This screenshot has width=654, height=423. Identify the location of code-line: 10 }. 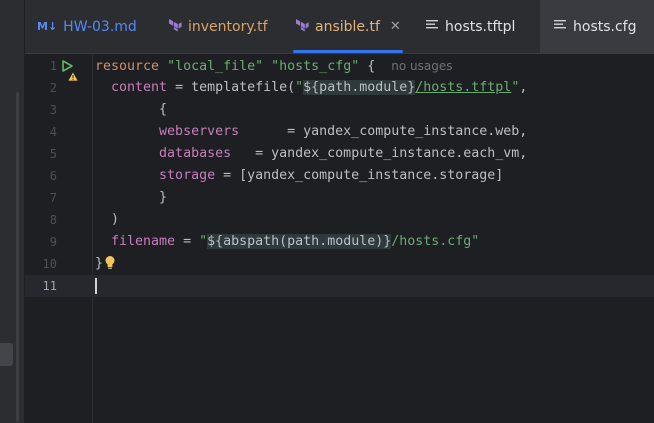
(339, 264).